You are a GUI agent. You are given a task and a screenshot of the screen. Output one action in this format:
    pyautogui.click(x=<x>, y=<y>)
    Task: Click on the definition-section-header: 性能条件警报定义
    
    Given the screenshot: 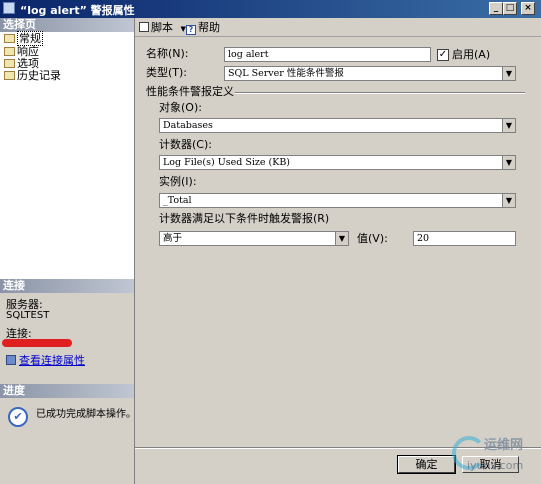 What is the action you would take?
    pyautogui.click(x=190, y=91)
    